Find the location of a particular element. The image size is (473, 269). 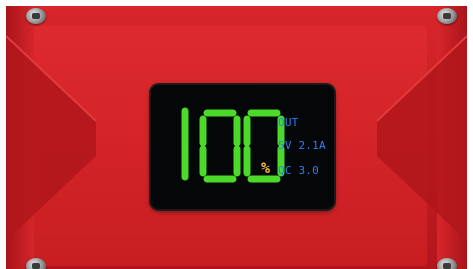

screw-top-right is located at coordinates (447, 16).